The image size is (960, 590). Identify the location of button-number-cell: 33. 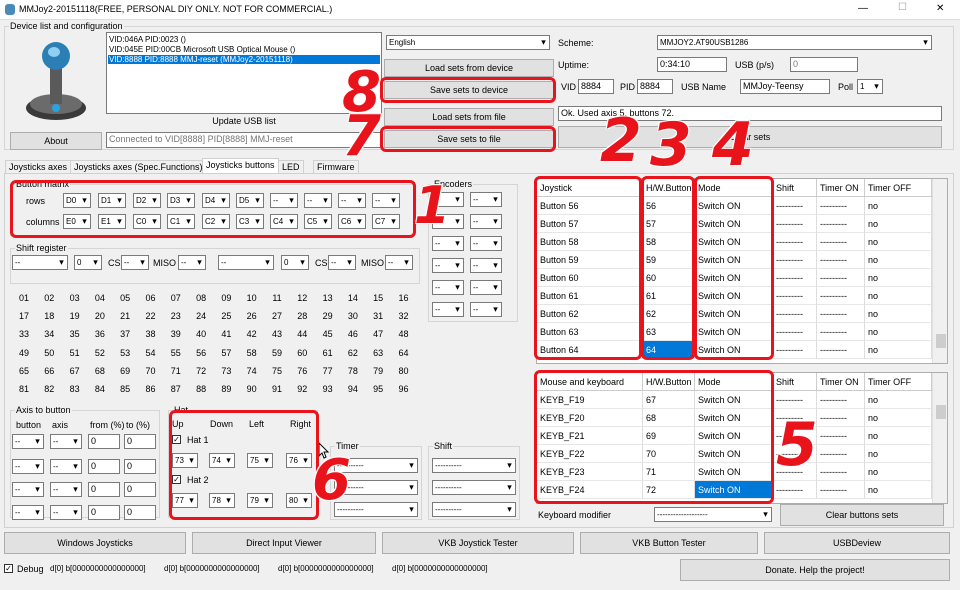
(24, 334).